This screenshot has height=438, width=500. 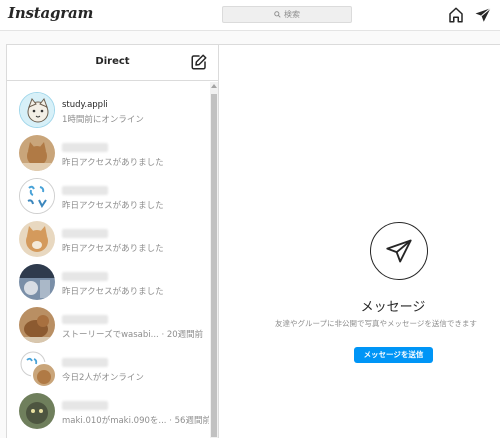 I want to click on conversation-item: maki.010がmaki.090を... · 56週間前, so click(x=108, y=414).